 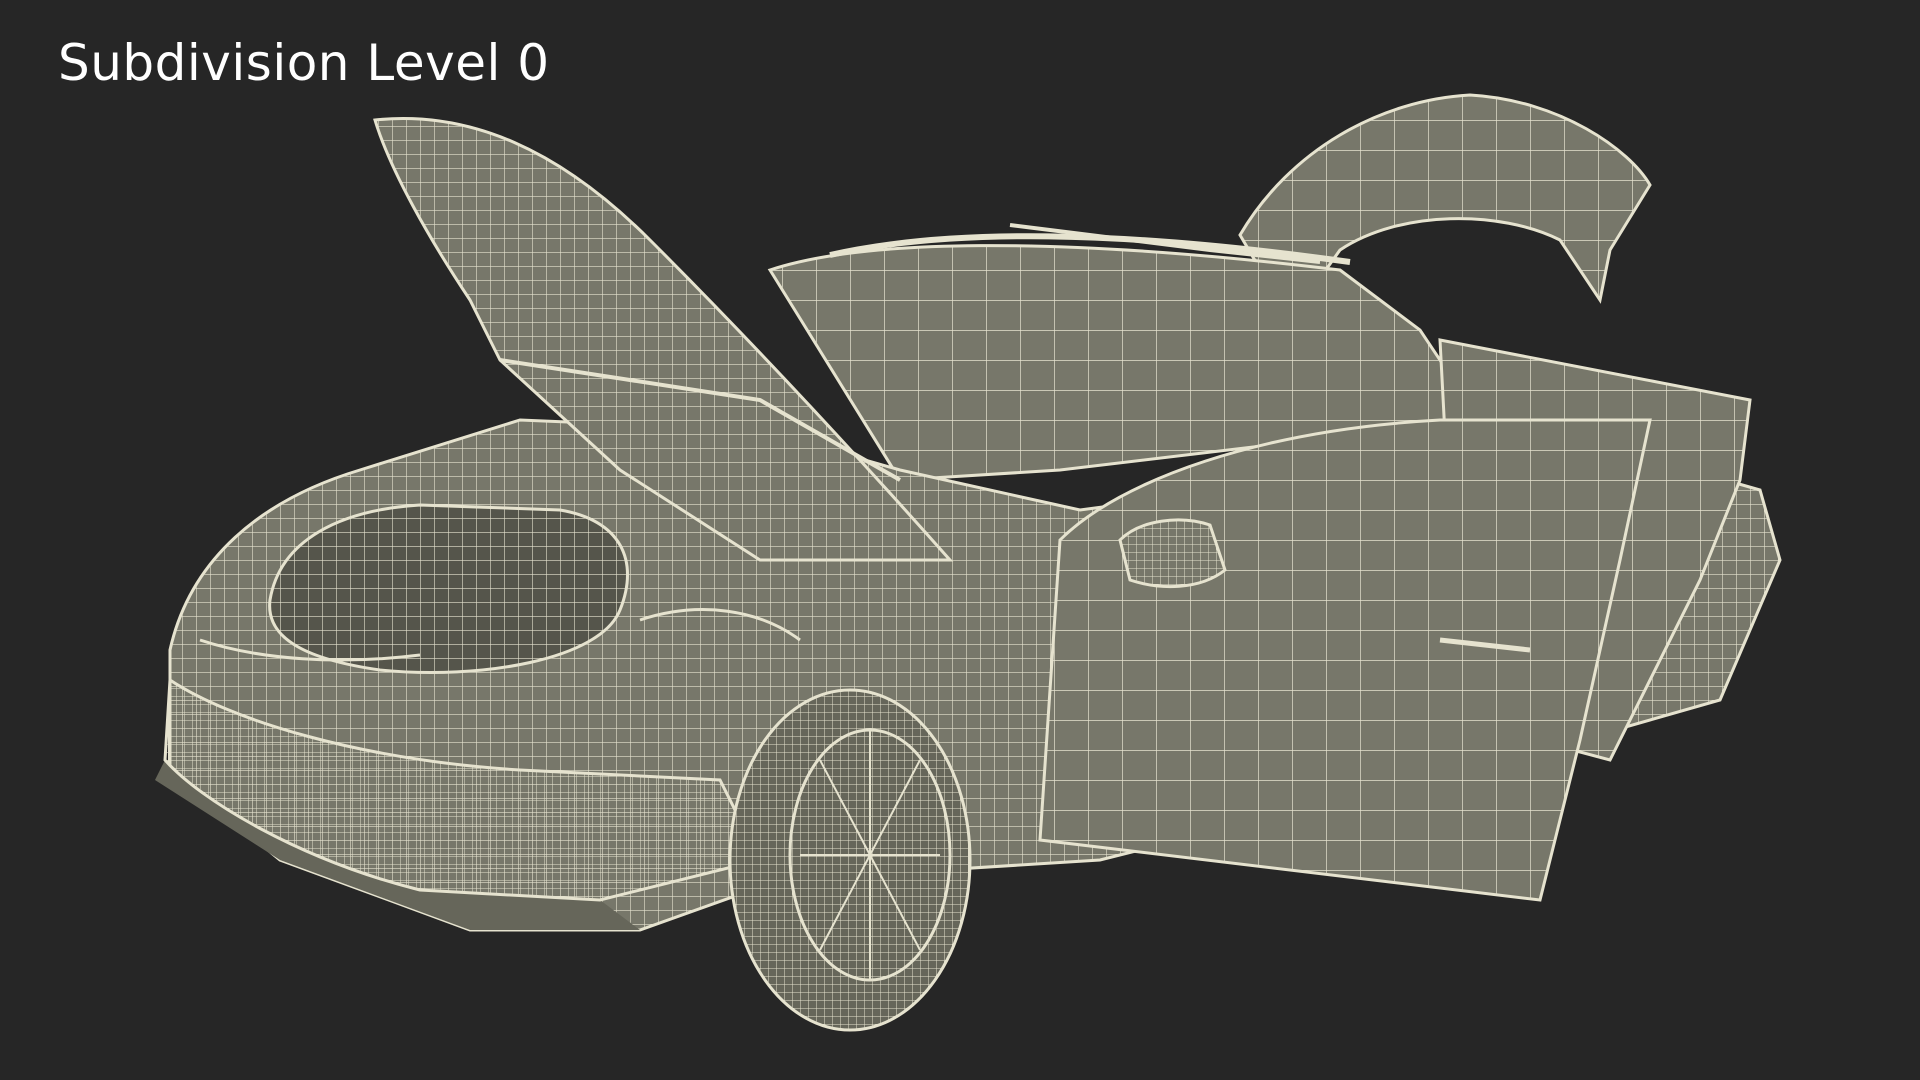 What do you see at coordinates (1345, 660) in the screenshot?
I see `front-door-open` at bounding box center [1345, 660].